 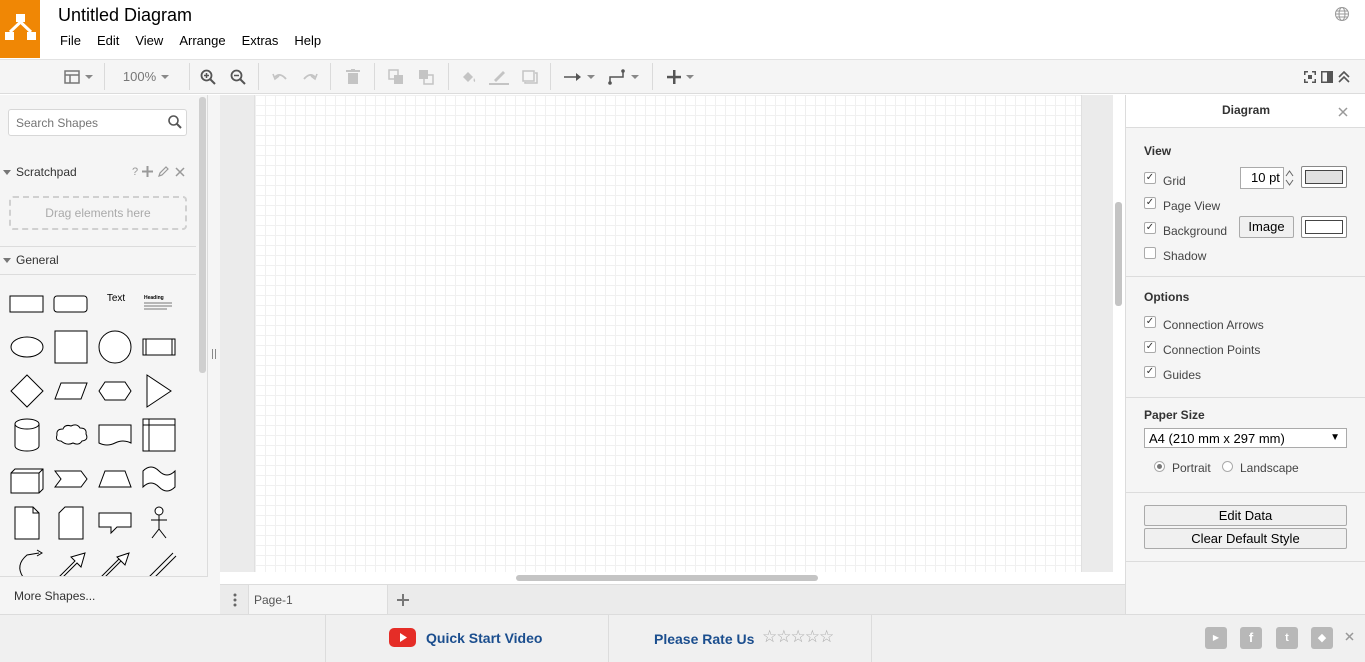 What do you see at coordinates (402, 637) in the screenshot?
I see `youtube-icon` at bounding box center [402, 637].